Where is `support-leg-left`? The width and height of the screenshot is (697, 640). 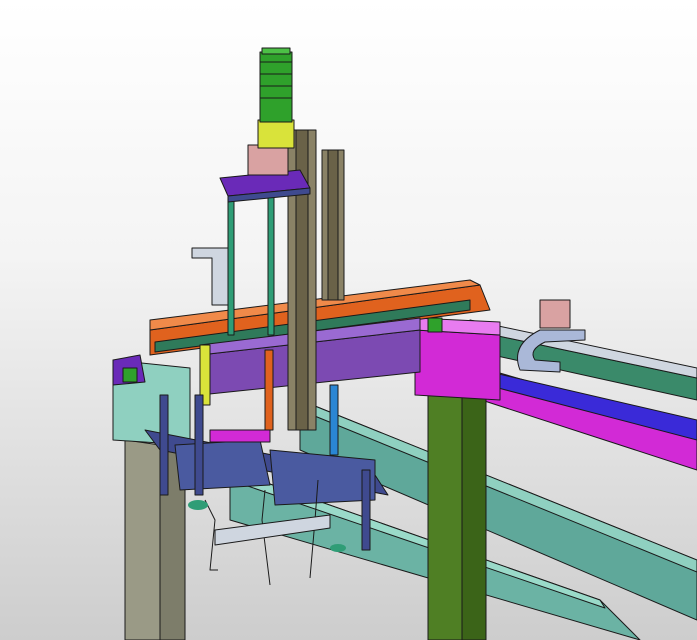 support-leg-left is located at coordinates (151, 497).